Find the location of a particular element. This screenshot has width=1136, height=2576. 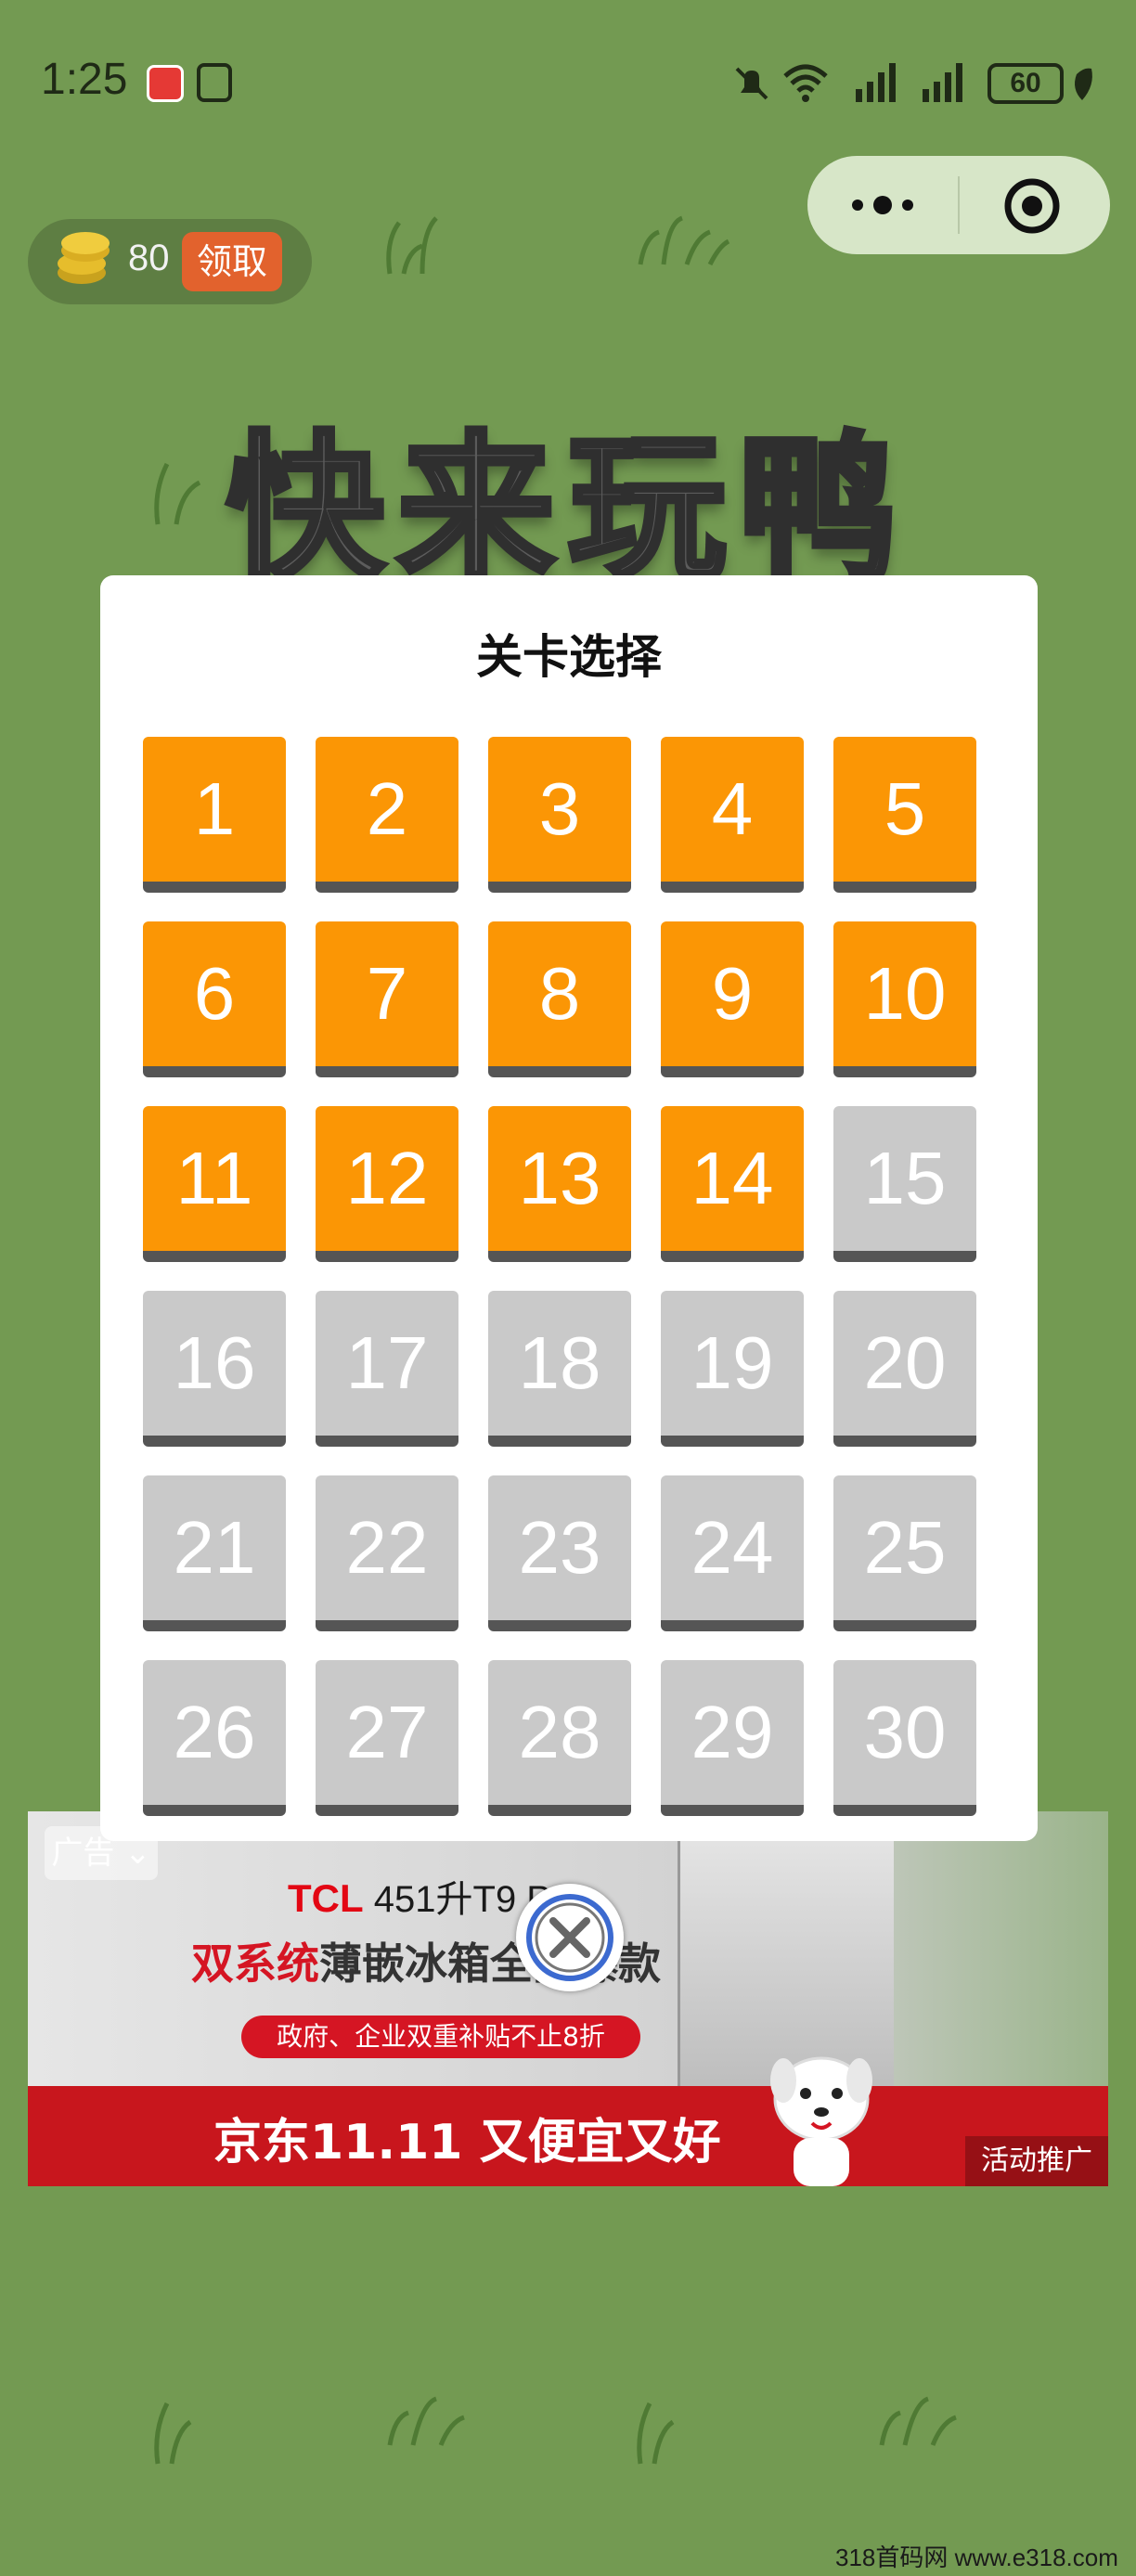

level-tile-8: 8 is located at coordinates (559, 999).